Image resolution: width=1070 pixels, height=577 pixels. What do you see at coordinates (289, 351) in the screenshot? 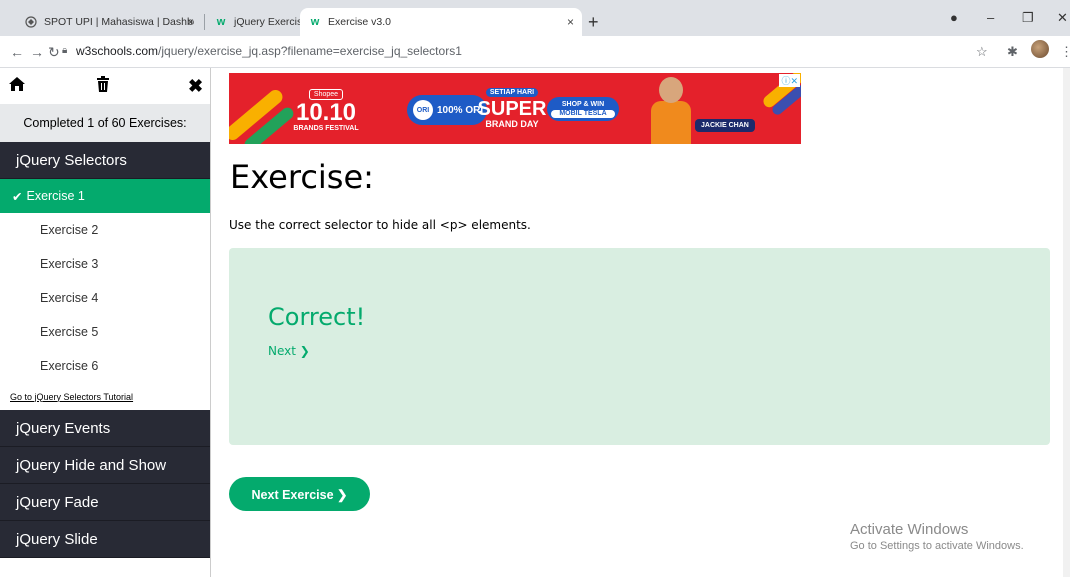
I see `next-link: Next ❯` at bounding box center [289, 351].